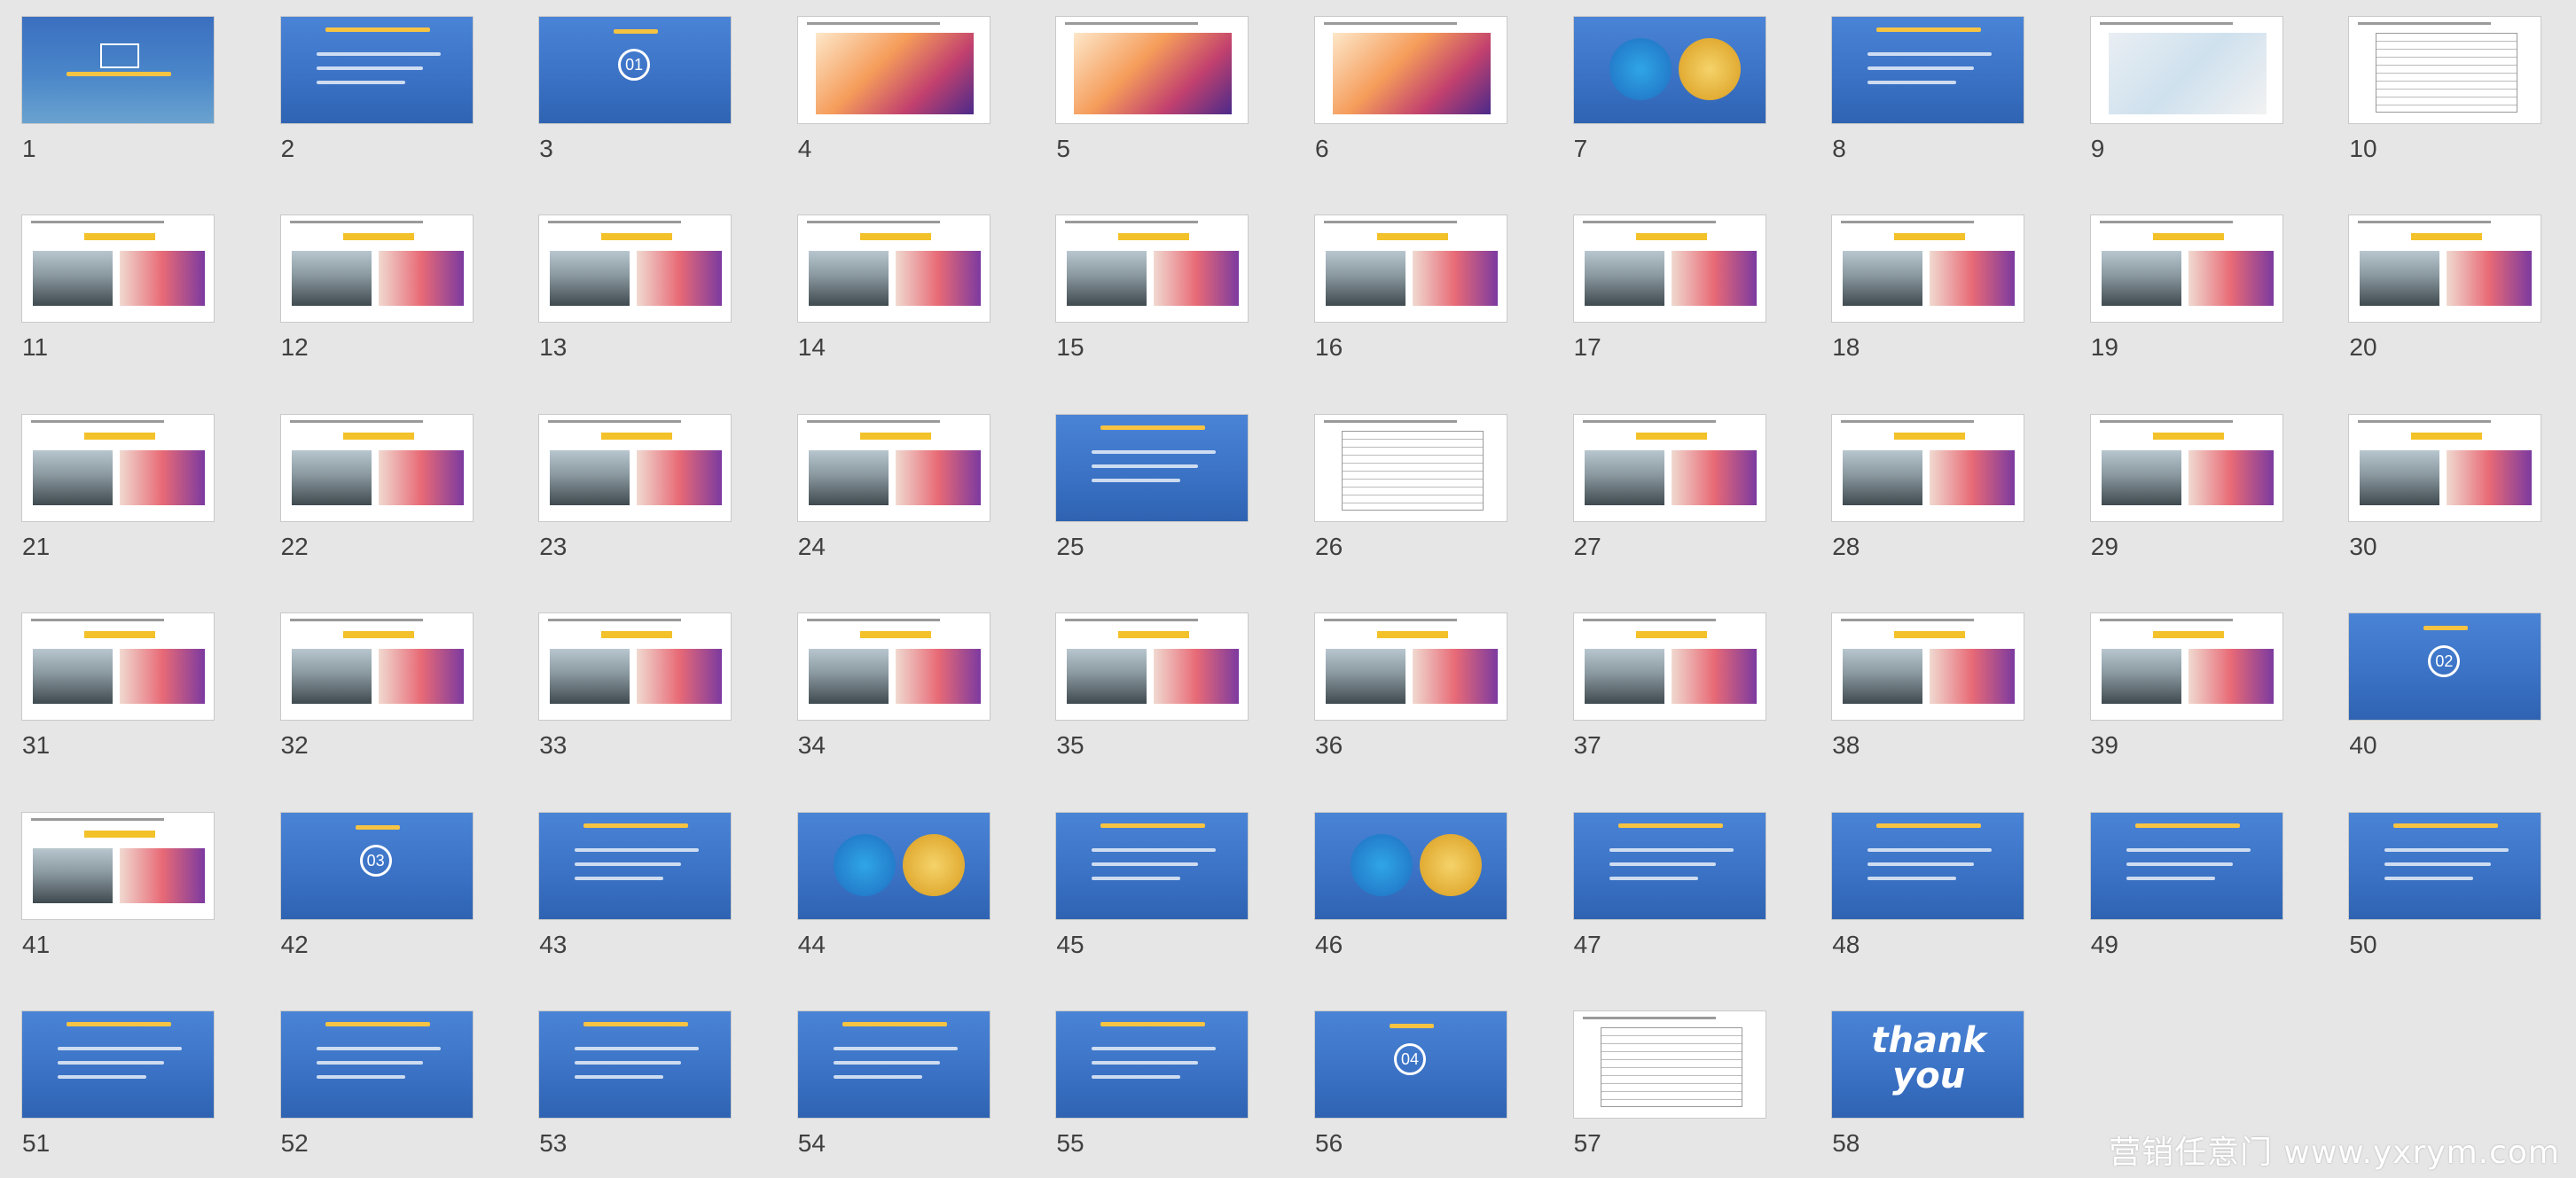 The height and width of the screenshot is (1178, 2576). What do you see at coordinates (811, 745) in the screenshot?
I see `slide-number: 34` at bounding box center [811, 745].